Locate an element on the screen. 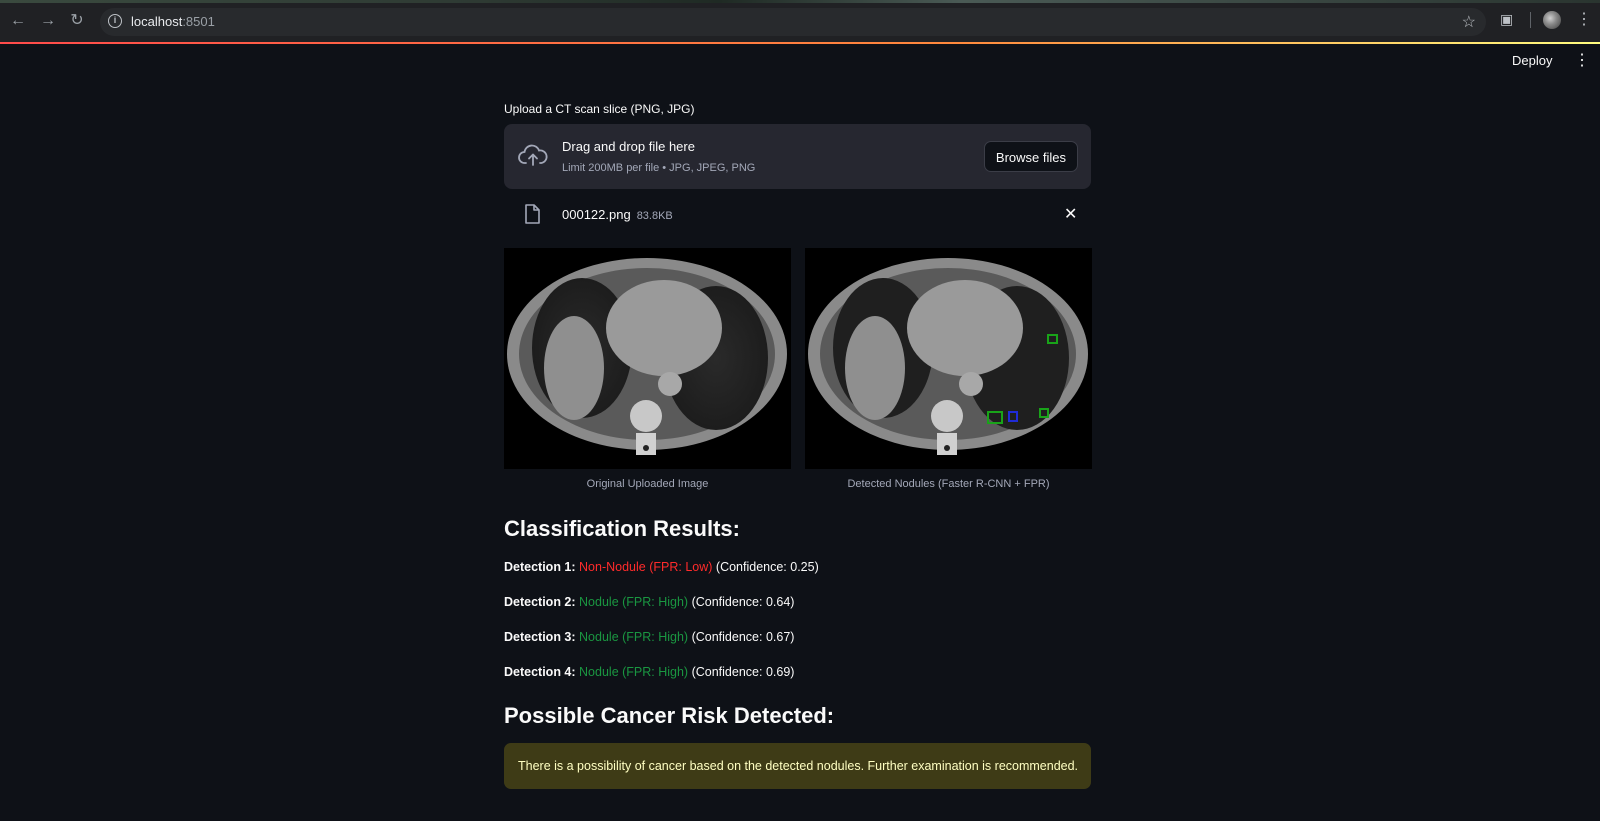 This screenshot has height=821, width=1600. classification-heading: Classification Results: is located at coordinates (622, 528).